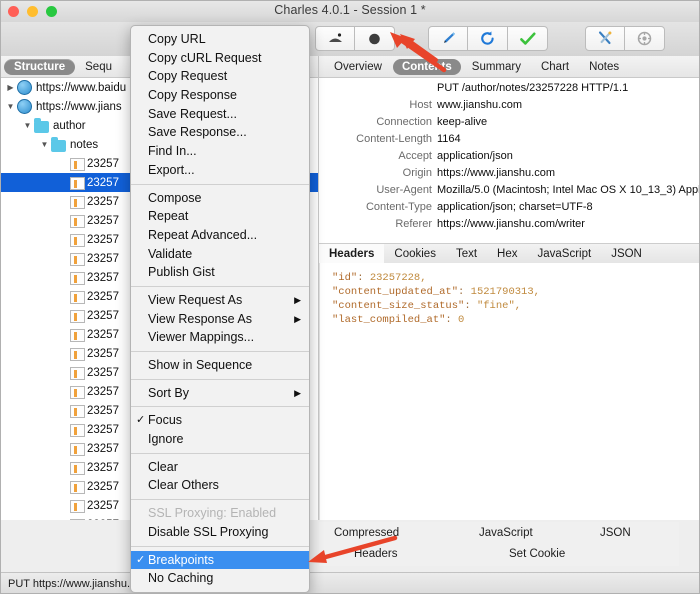 This screenshot has height=594, width=700. What do you see at coordinates (426, 66) in the screenshot?
I see `tab-contents: Contents` at bounding box center [426, 66].